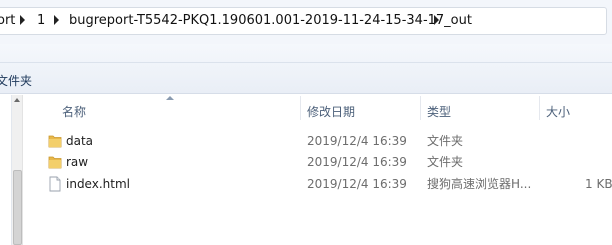 This screenshot has width=612, height=245. What do you see at coordinates (598, 184) in the screenshot?
I see `file-size: 1 KB` at bounding box center [598, 184].